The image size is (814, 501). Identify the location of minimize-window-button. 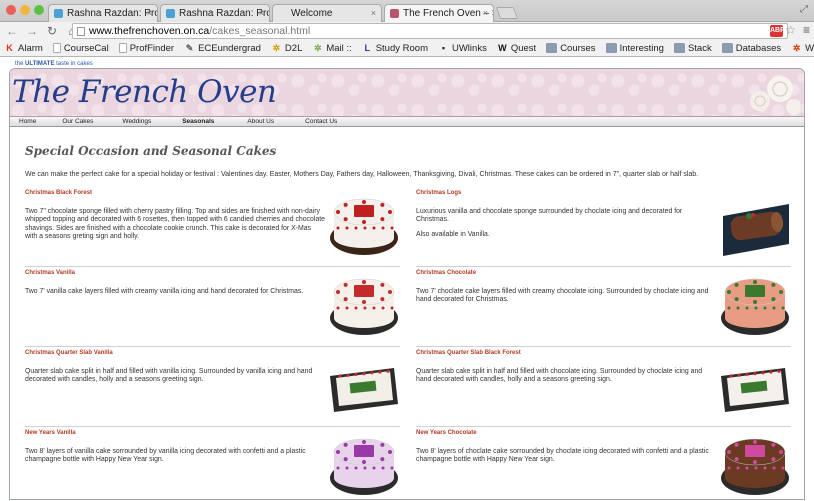
(25, 10).